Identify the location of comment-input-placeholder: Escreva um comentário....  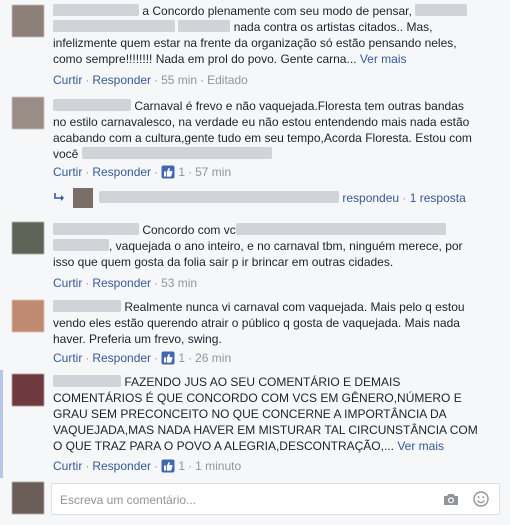
(128, 500).